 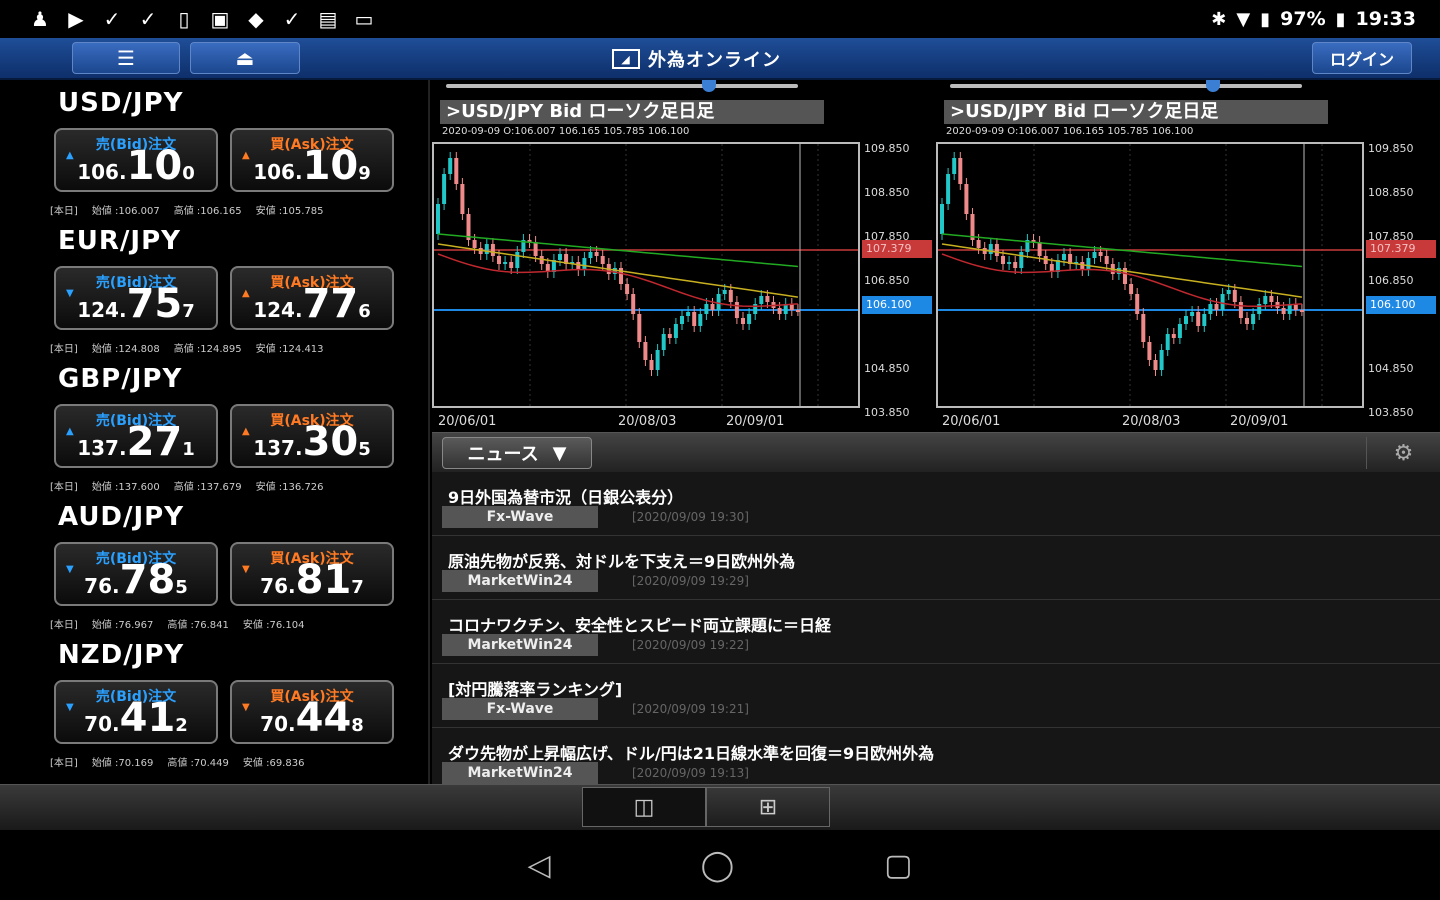 What do you see at coordinates (181, 587) in the screenshot?
I see `bid-price-pip: 5` at bounding box center [181, 587].